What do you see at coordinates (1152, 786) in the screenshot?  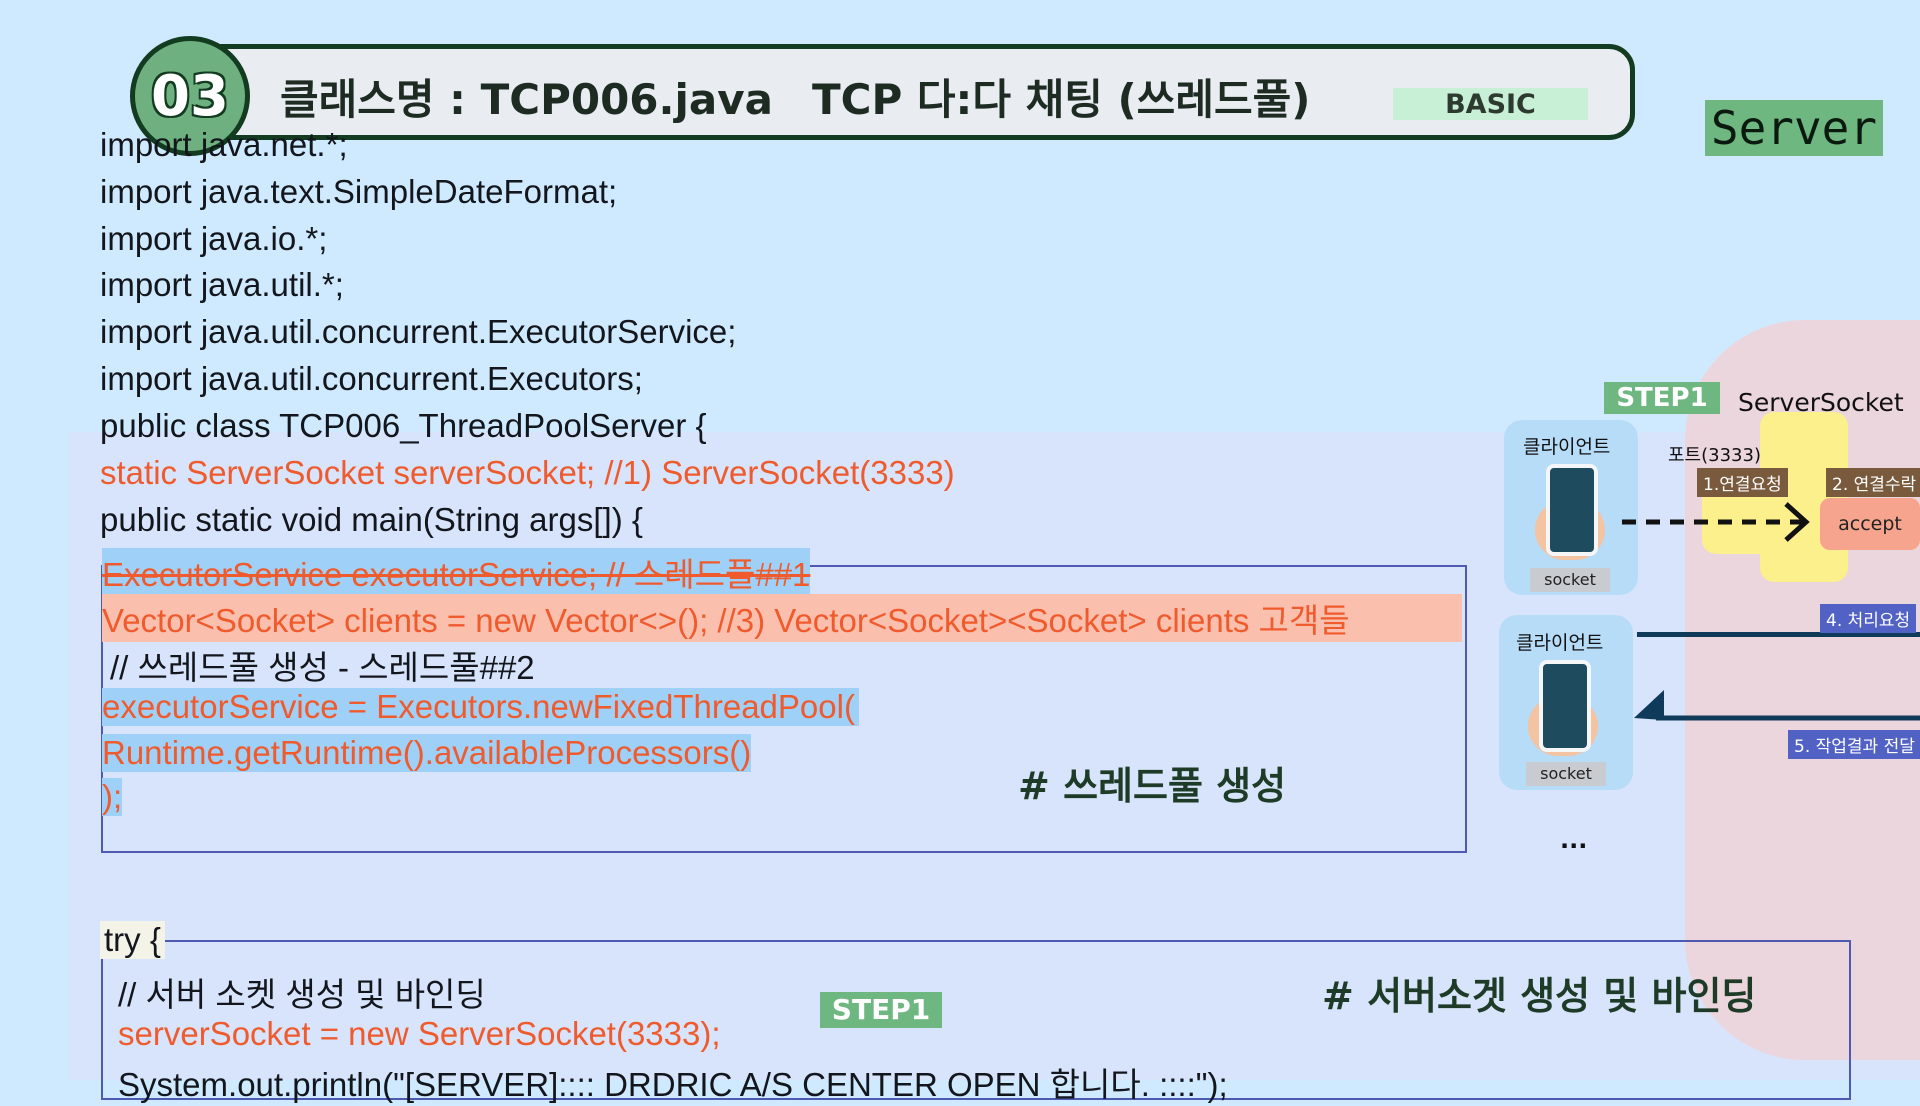 I see `thread-pool-annotation: # 쓰레드풀 생성` at bounding box center [1152, 786].